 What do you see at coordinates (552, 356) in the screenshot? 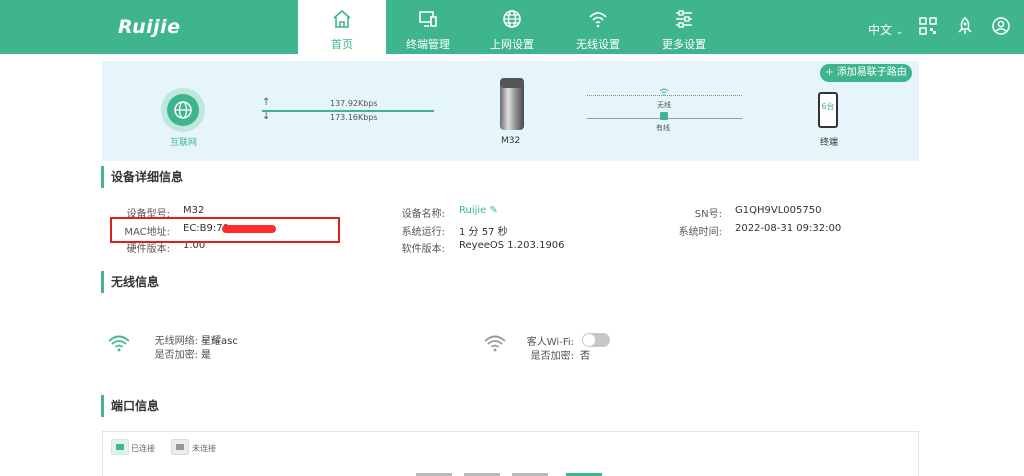
I see `guest-encryption-label: 是否加密:` at bounding box center [552, 356].